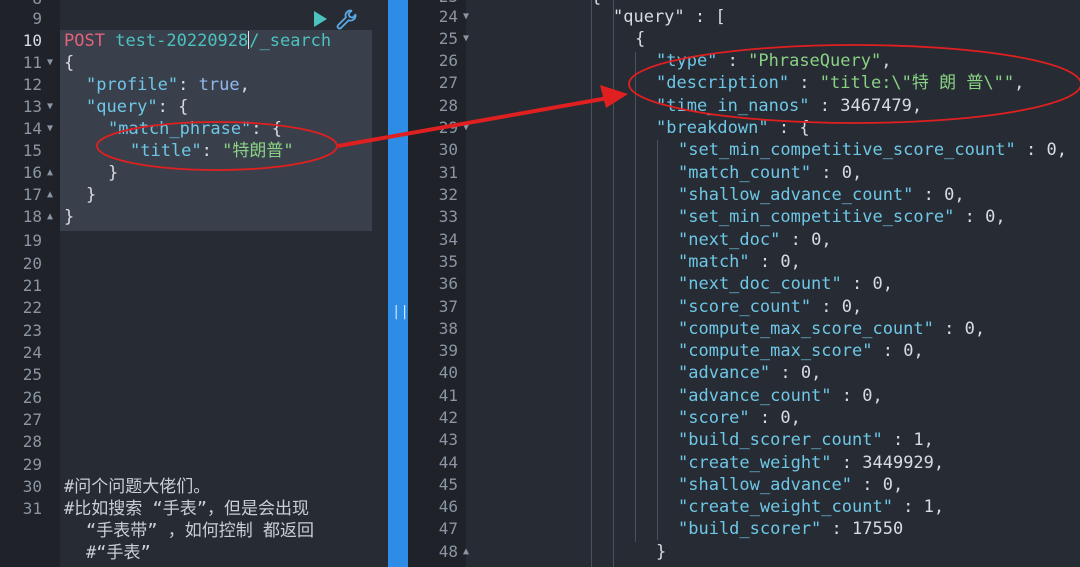 Image resolution: width=1080 pixels, height=567 pixels. I want to click on code-line: "score" : 0,, so click(739, 418).